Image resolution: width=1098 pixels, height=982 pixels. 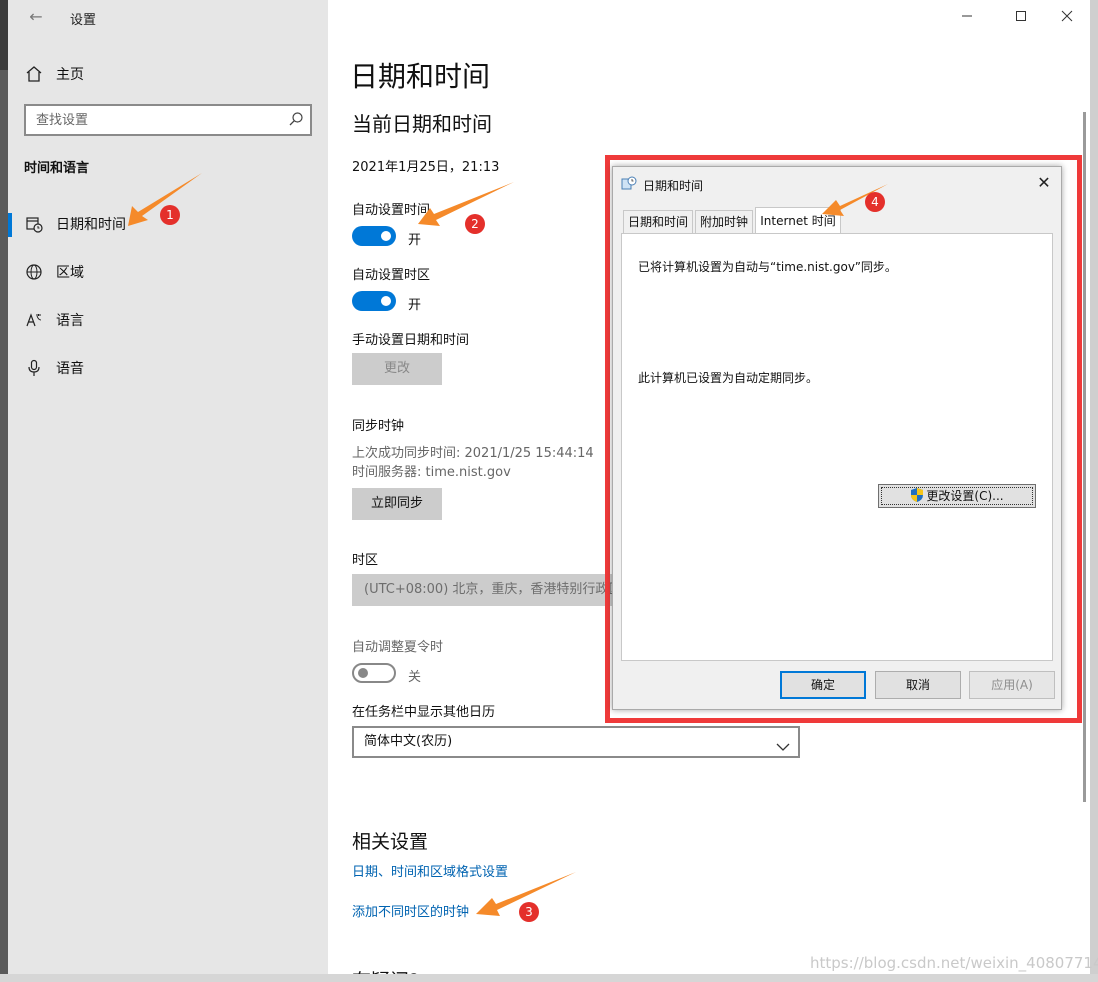 I want to click on questions-heading: 有疑问?, so click(x=385, y=970).